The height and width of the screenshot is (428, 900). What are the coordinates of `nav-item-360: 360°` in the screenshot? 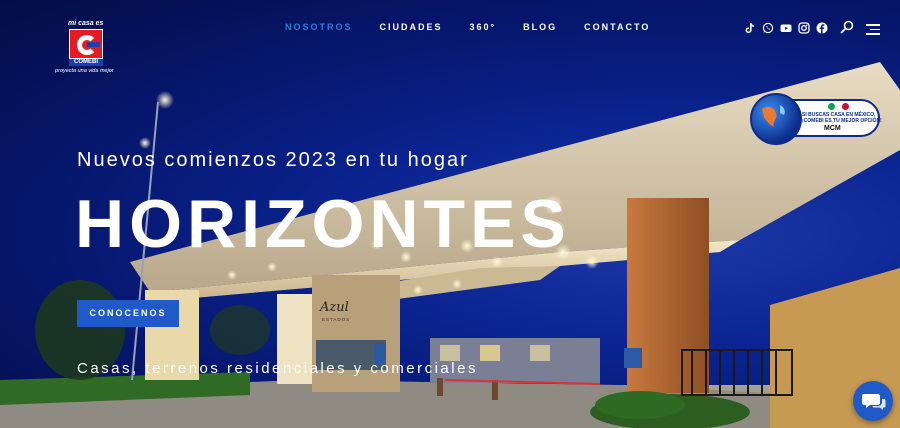 It's located at (483, 27).